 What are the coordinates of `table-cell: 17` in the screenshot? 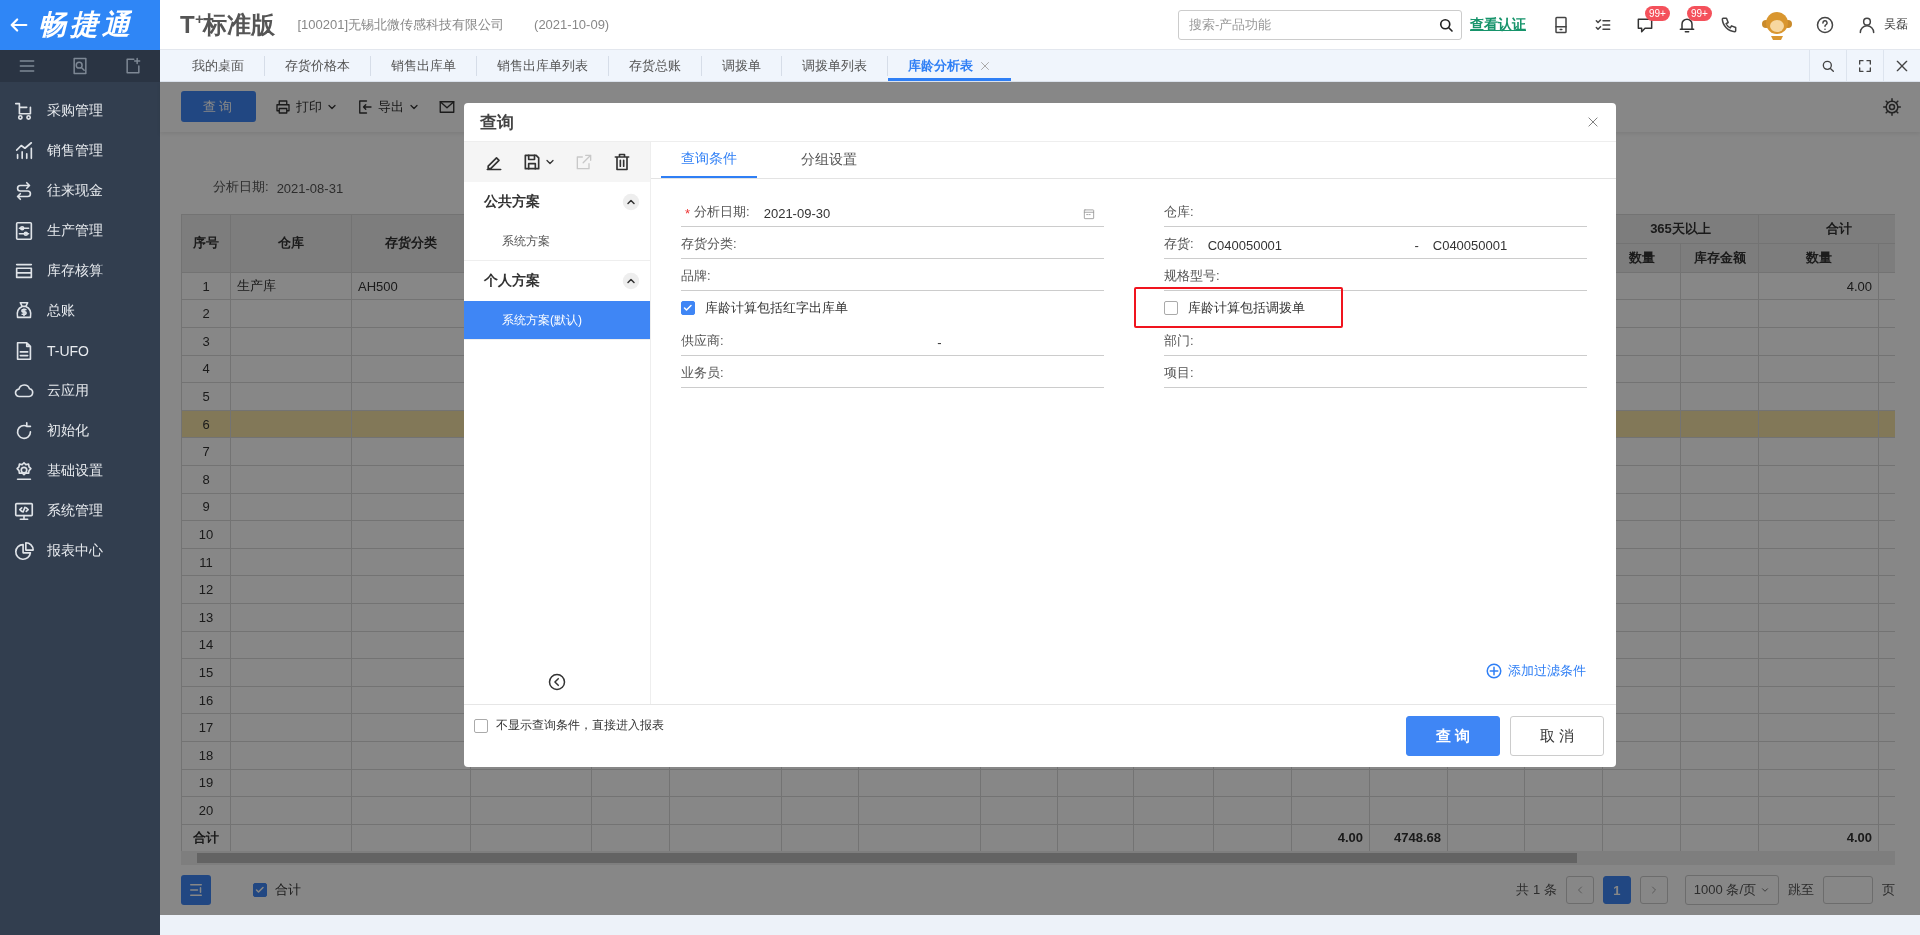 It's located at (206, 728).